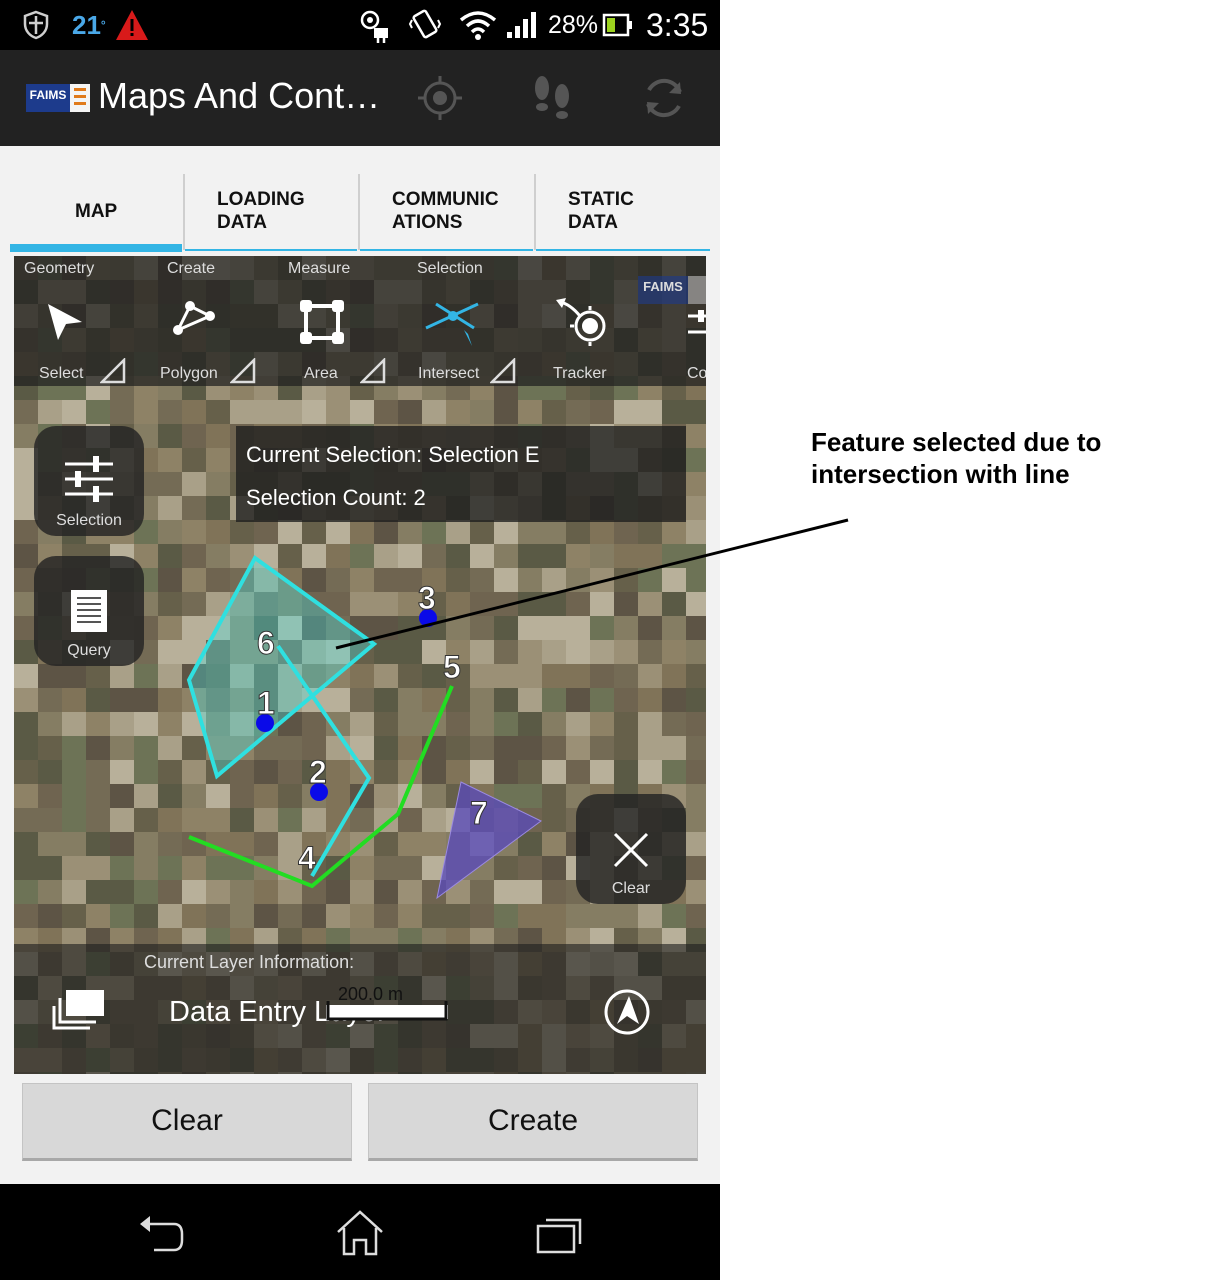 The width and height of the screenshot is (1218, 1280). I want to click on clear-selection-button: Clear, so click(631, 849).